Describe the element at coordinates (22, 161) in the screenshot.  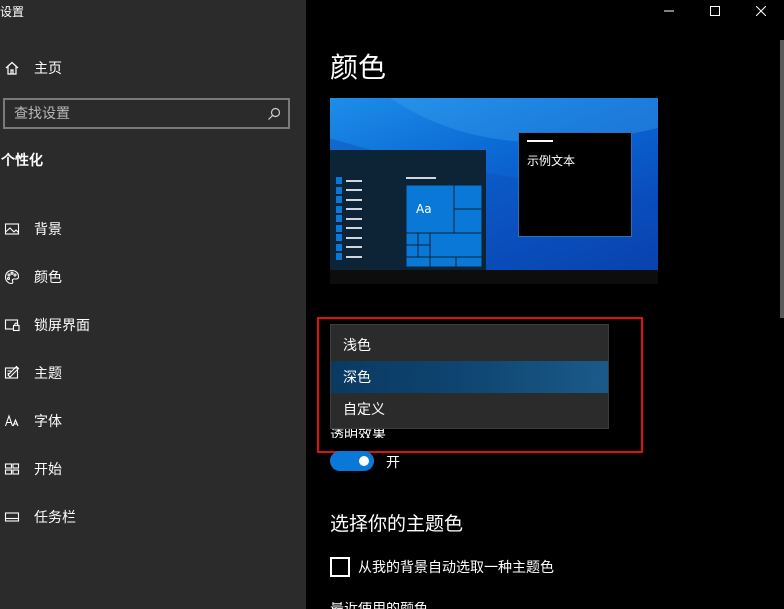
I see `section-title: 个性化` at that location.